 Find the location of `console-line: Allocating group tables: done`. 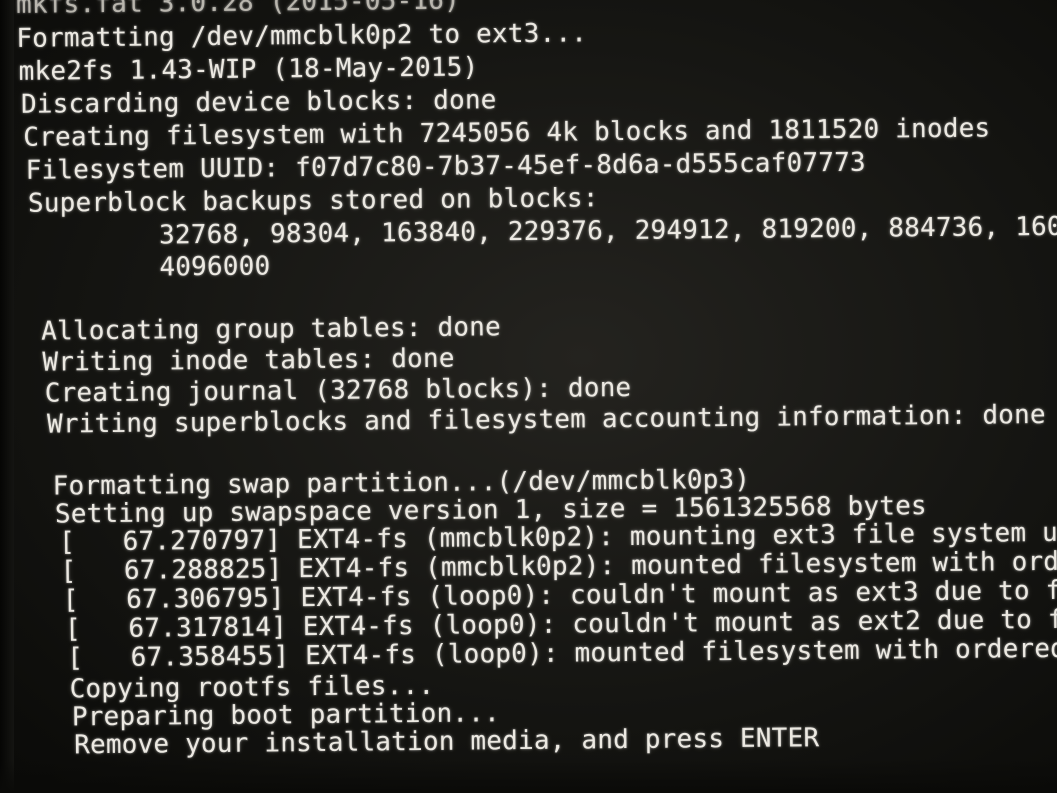

console-line: Allocating group tables: done is located at coordinates (271, 329).